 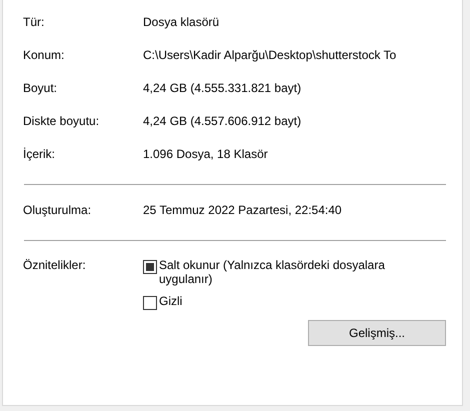 What do you see at coordinates (181, 22) in the screenshot?
I see `property-value: Dosya klasörü` at bounding box center [181, 22].